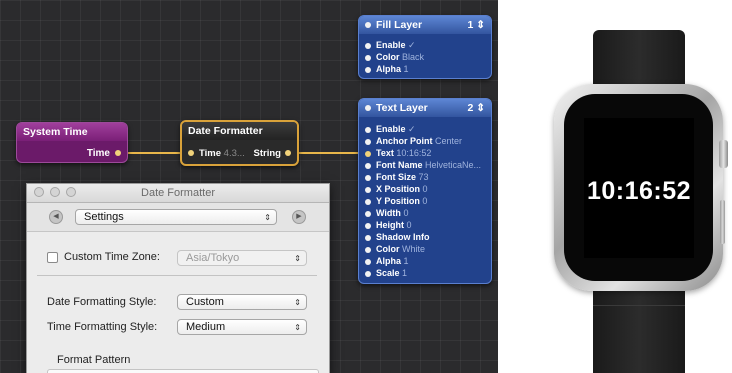 This screenshot has height=373, width=732. Describe the element at coordinates (112, 257) in the screenshot. I see `custom-time-zone-label: Custom Time Zone:` at that location.